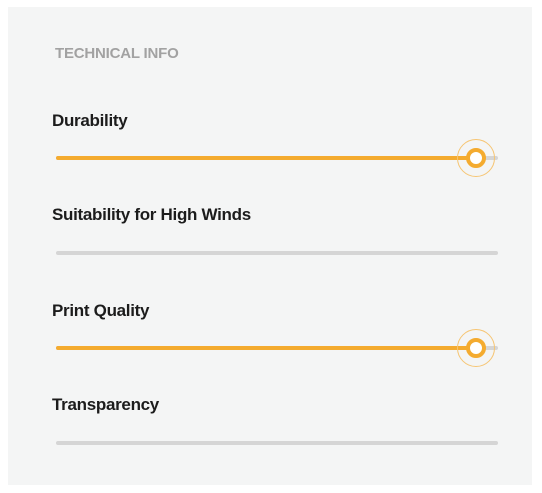 Image resolution: width=542 pixels, height=493 pixels. What do you see at coordinates (101, 310) in the screenshot?
I see `rating-label: Print Quality` at bounding box center [101, 310].